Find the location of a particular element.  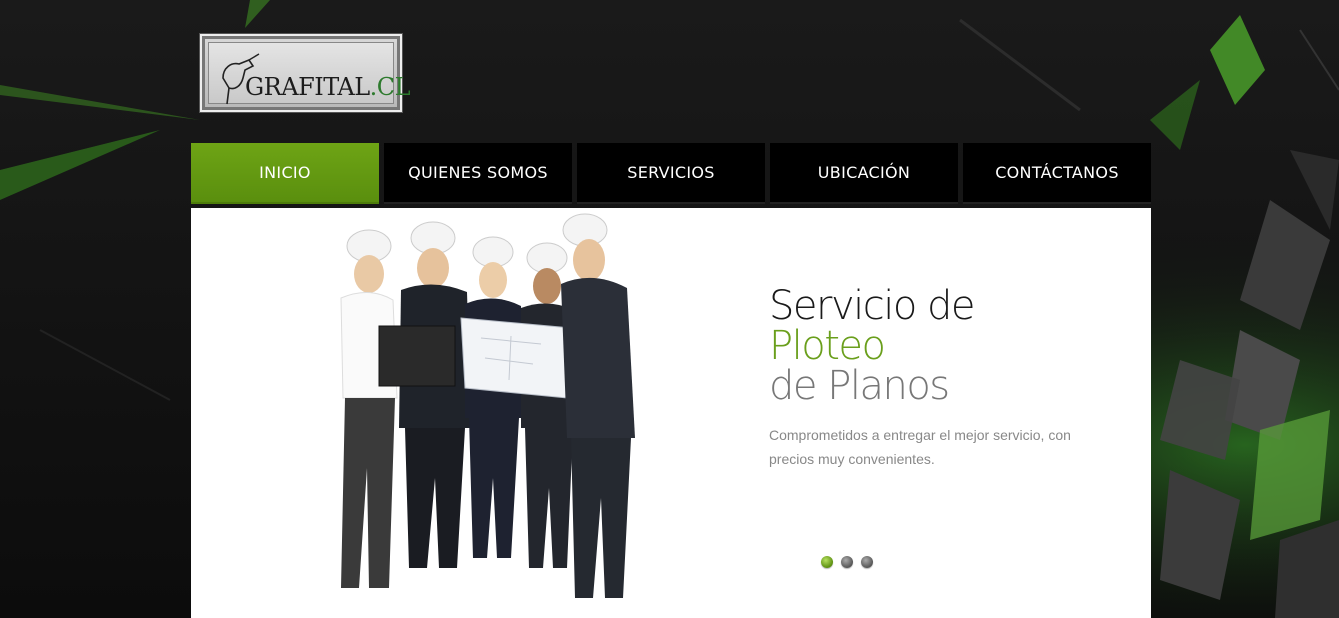

logo-suffix: .CL is located at coordinates (390, 87).